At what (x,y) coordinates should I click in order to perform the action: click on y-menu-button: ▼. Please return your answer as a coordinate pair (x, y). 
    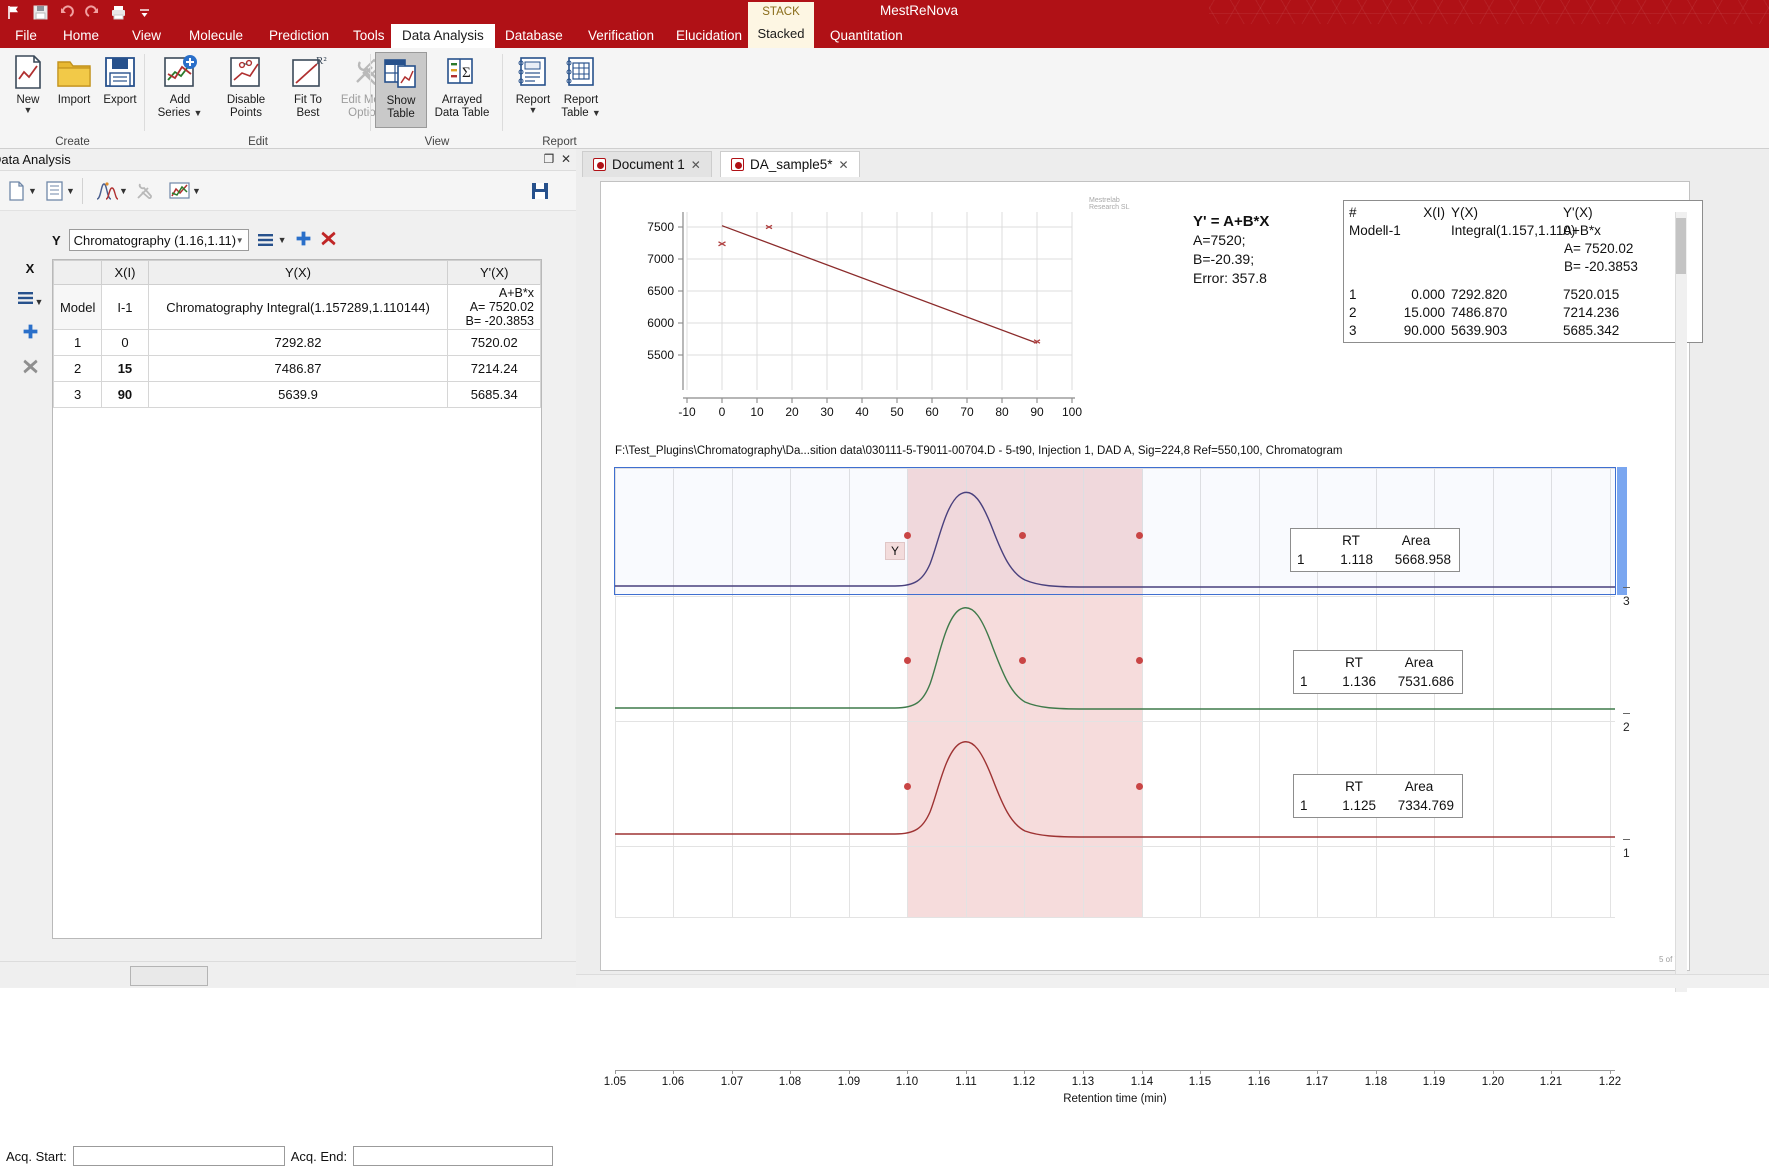
    Looking at the image, I should click on (272, 240).